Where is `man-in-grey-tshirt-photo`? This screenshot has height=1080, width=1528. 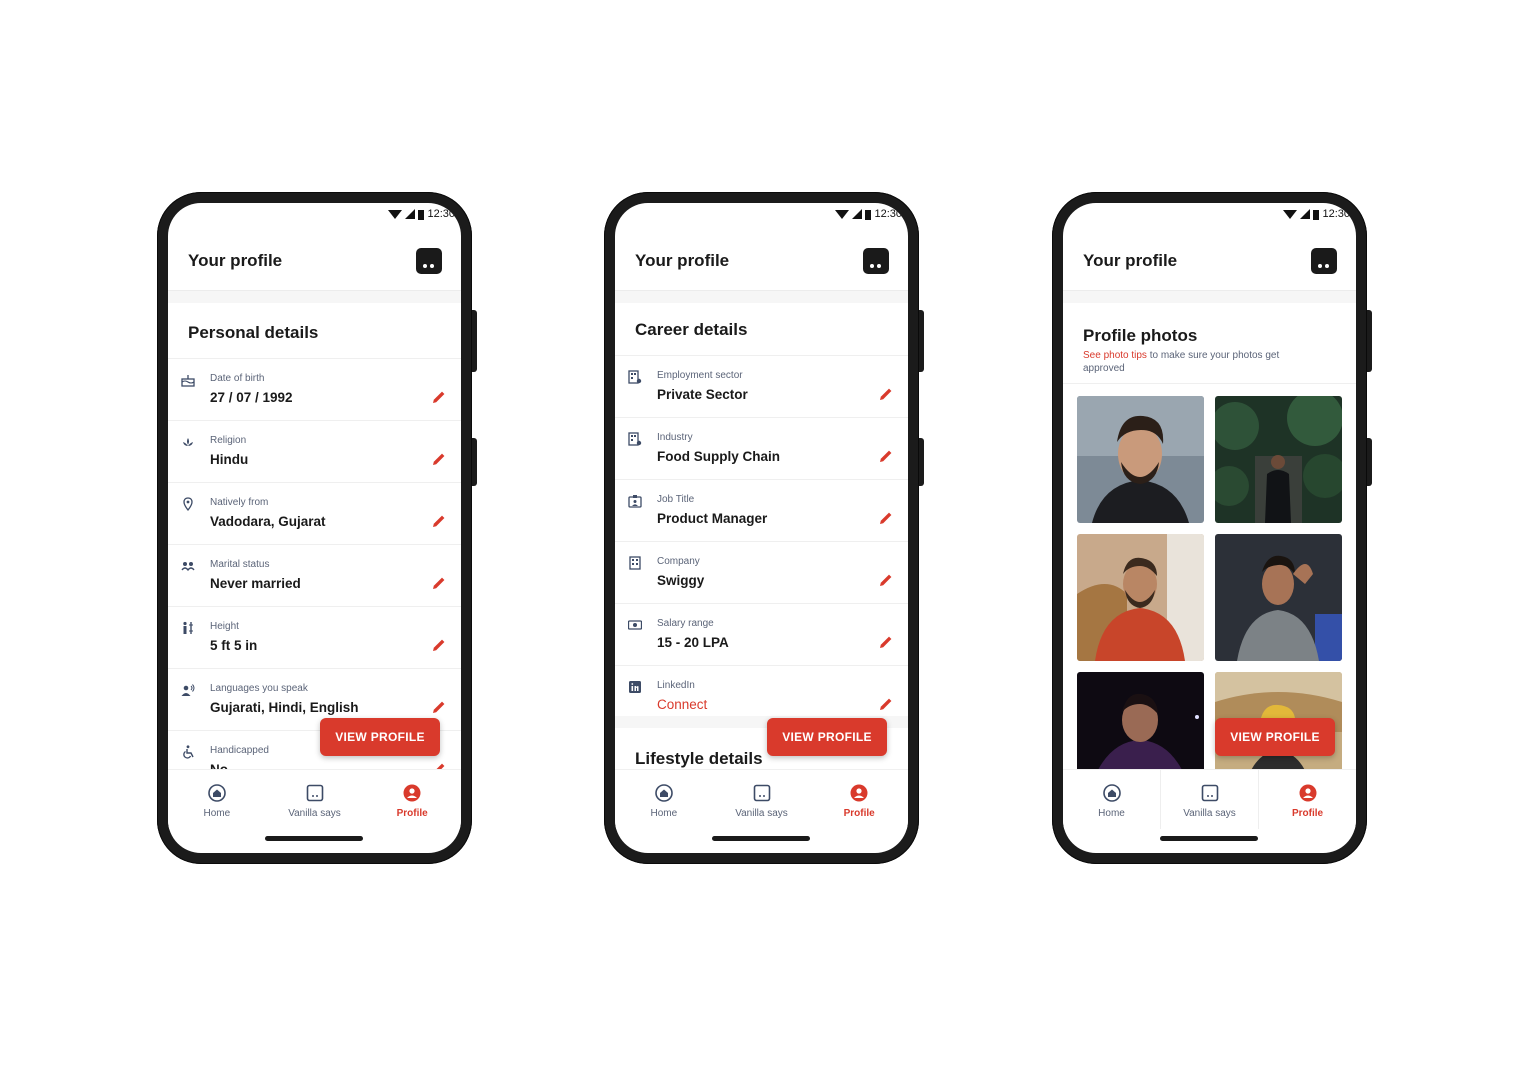
man-in-grey-tshirt-photo is located at coordinates (1278, 597).